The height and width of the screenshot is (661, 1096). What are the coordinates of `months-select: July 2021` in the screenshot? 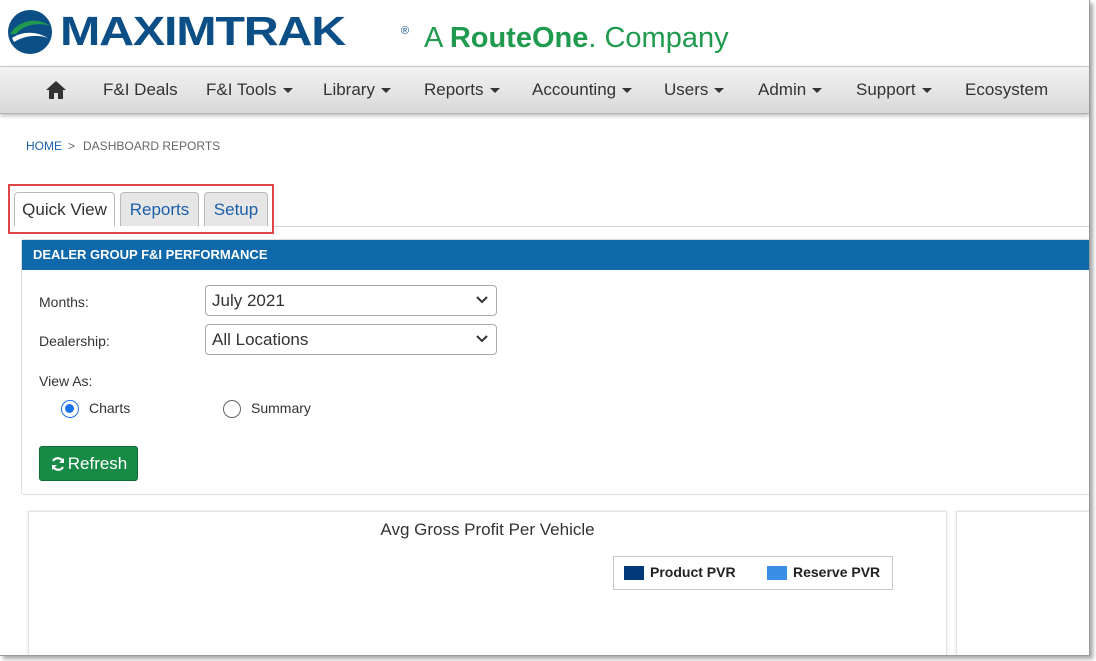 It's located at (351, 300).